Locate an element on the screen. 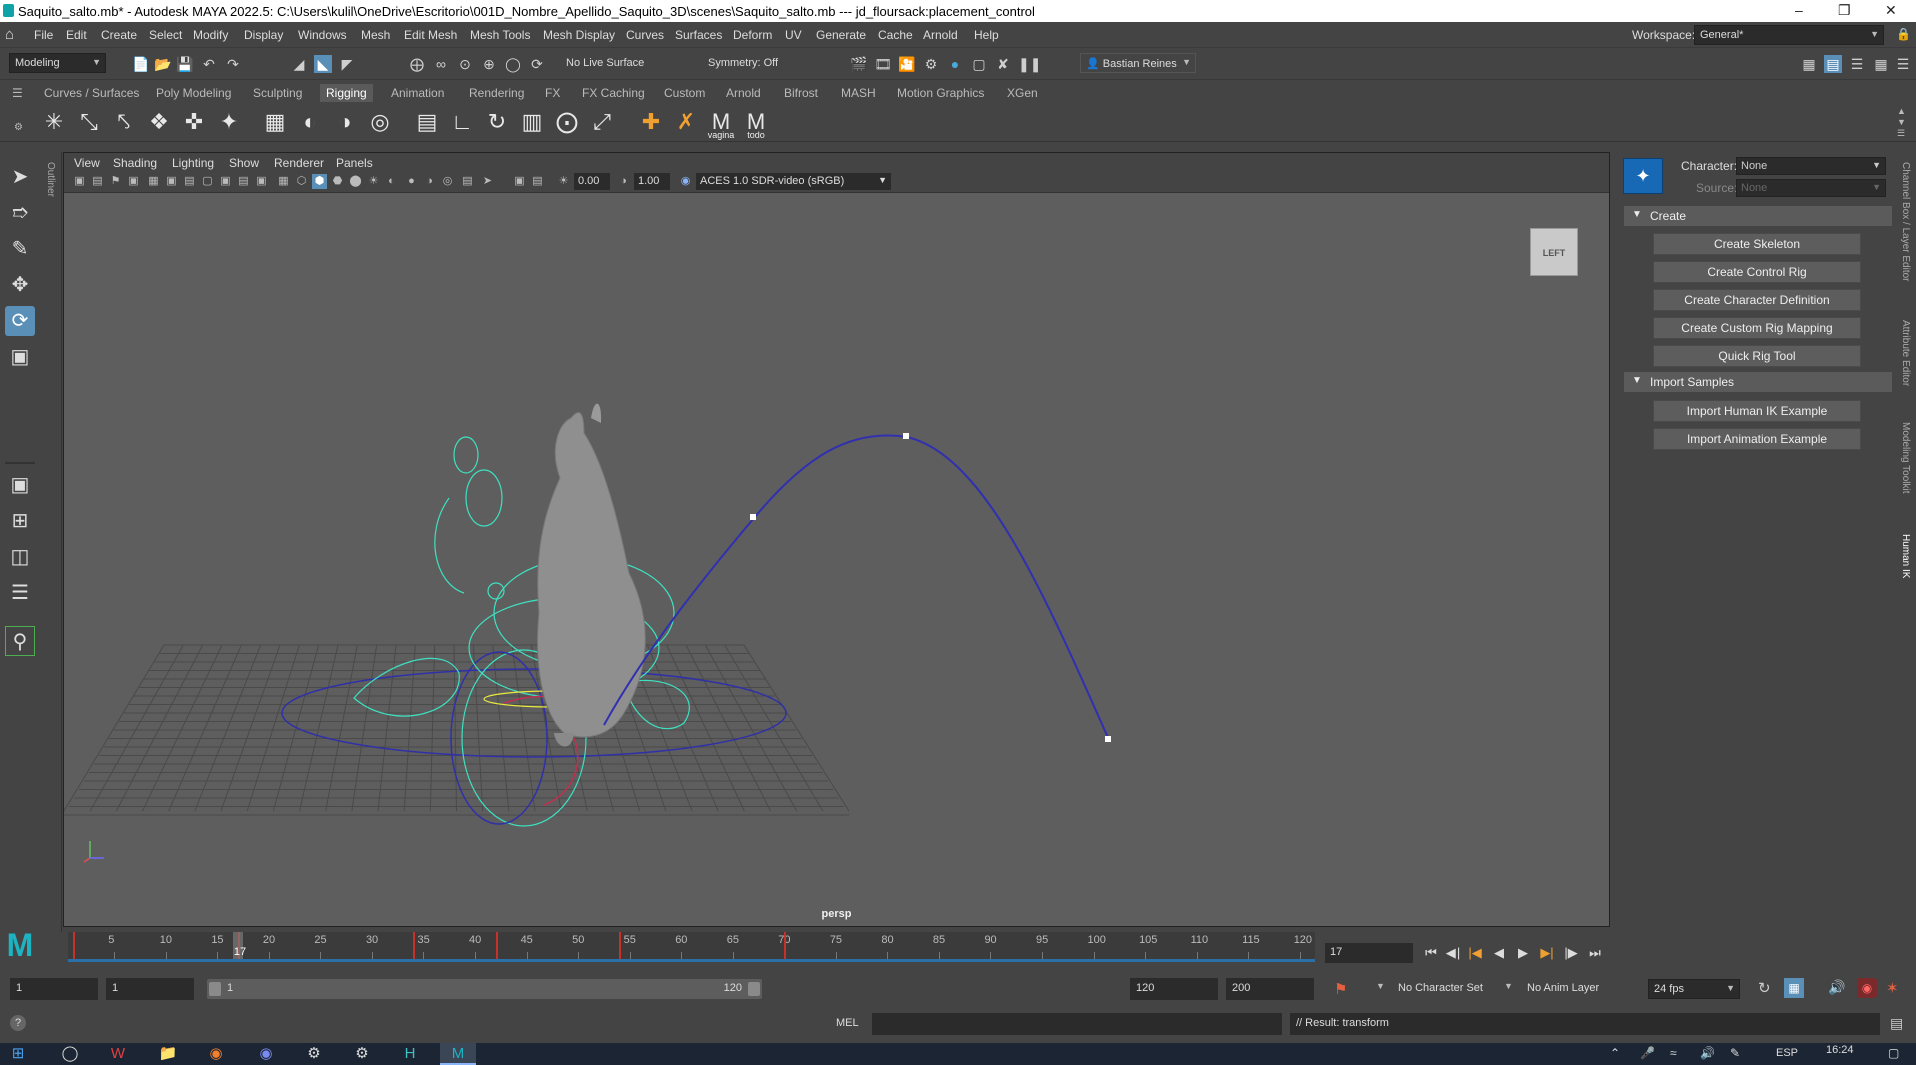  help-line-icon: ? is located at coordinates (18, 1023).